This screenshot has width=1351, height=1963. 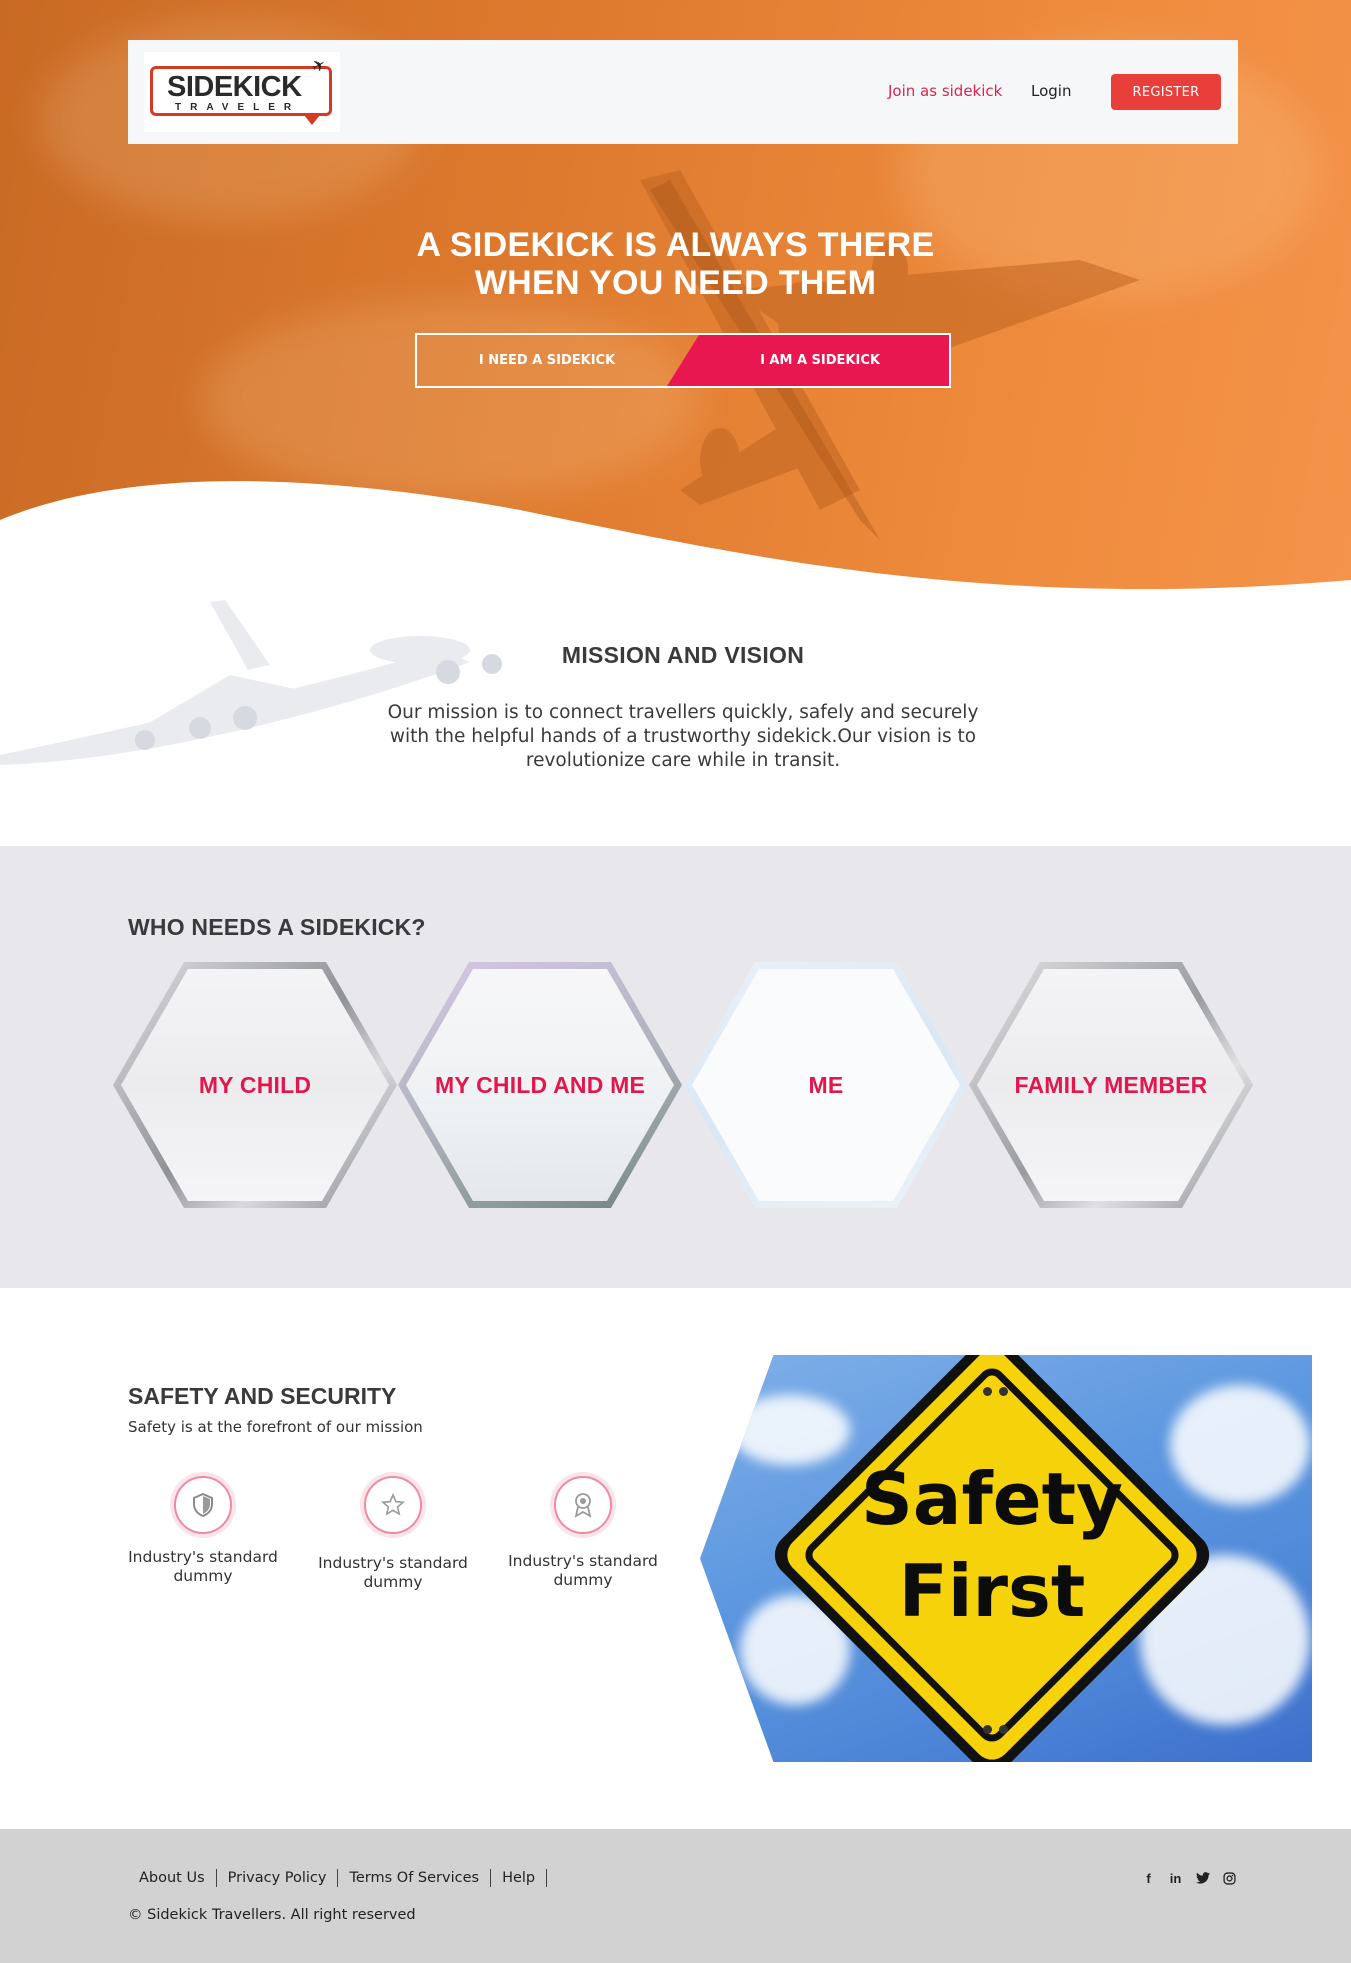 What do you see at coordinates (1051, 91) in the screenshot?
I see `login-link: Login` at bounding box center [1051, 91].